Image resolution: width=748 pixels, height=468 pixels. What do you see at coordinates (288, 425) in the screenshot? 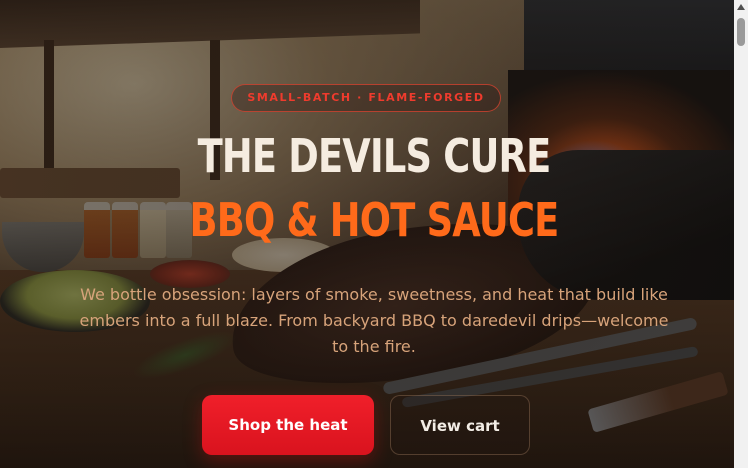
I see `shop-the-heat-button: Shop the heat` at bounding box center [288, 425].